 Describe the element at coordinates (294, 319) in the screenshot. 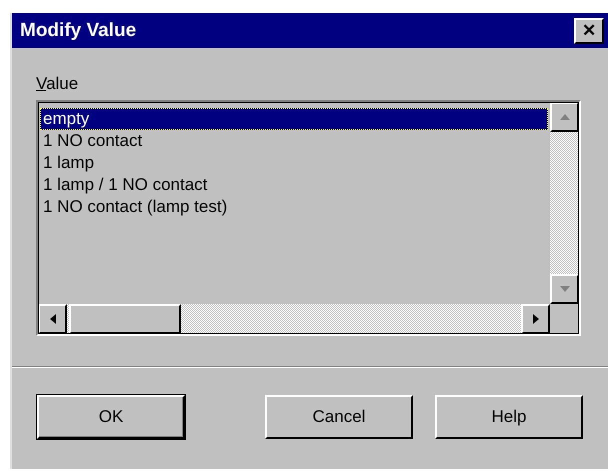

I see `horizontal-scrollbar` at that location.